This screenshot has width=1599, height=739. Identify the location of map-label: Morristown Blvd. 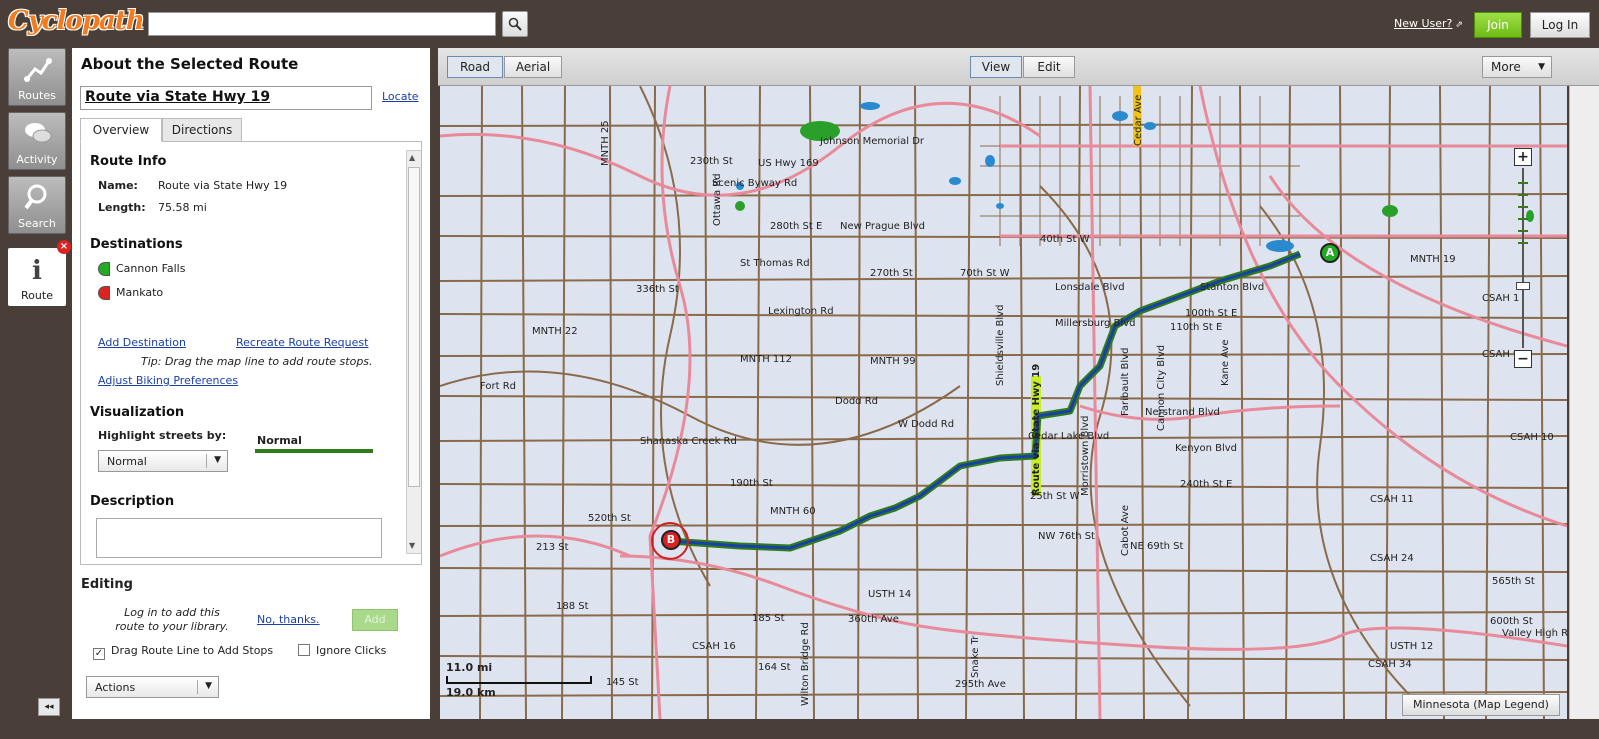
(1085, 455).